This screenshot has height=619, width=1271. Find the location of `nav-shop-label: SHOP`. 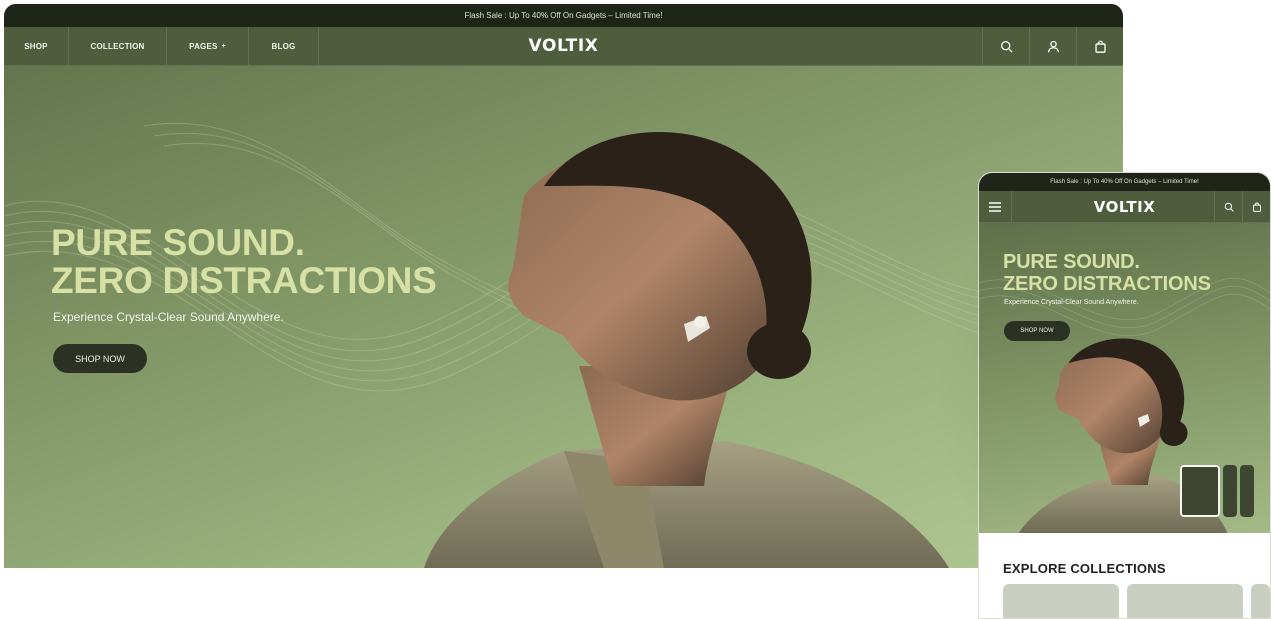

nav-shop-label: SHOP is located at coordinates (36, 46).